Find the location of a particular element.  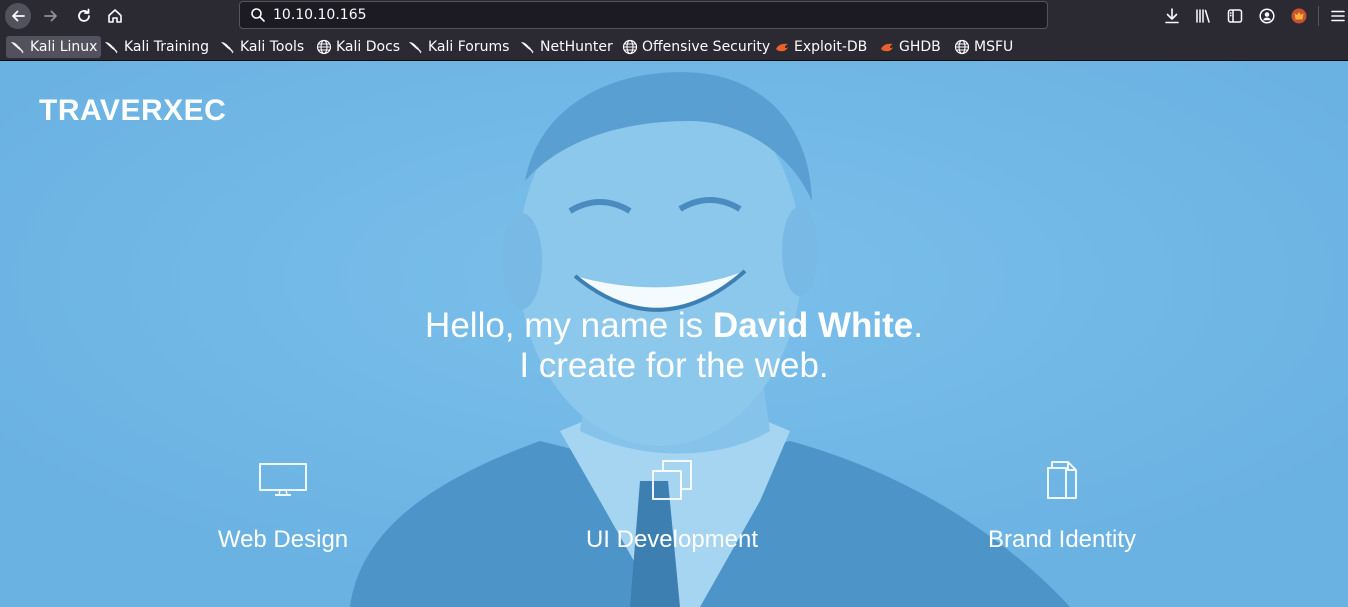

extension-button is located at coordinates (1299, 16).